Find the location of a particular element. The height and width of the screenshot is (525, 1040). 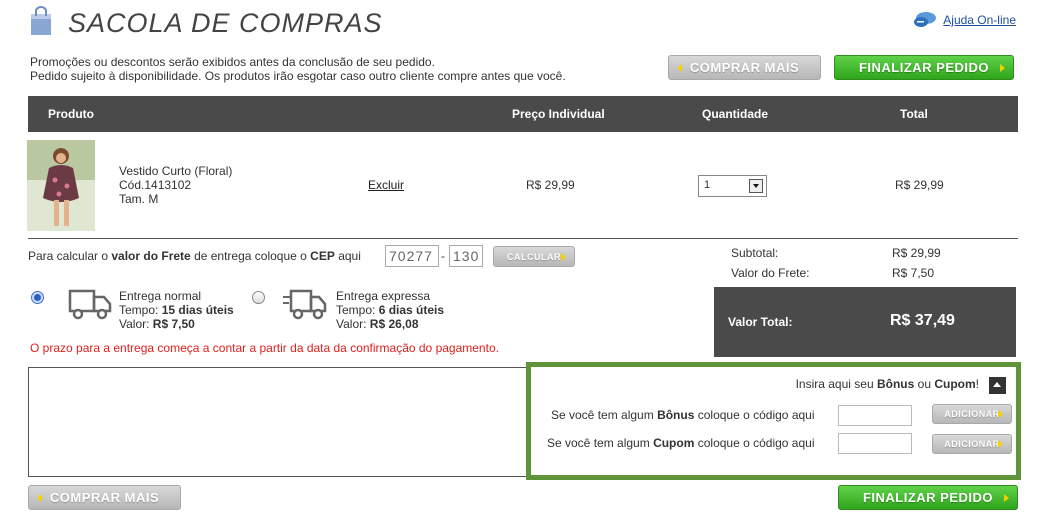

row-total: R$ 29,99 is located at coordinates (919, 185).